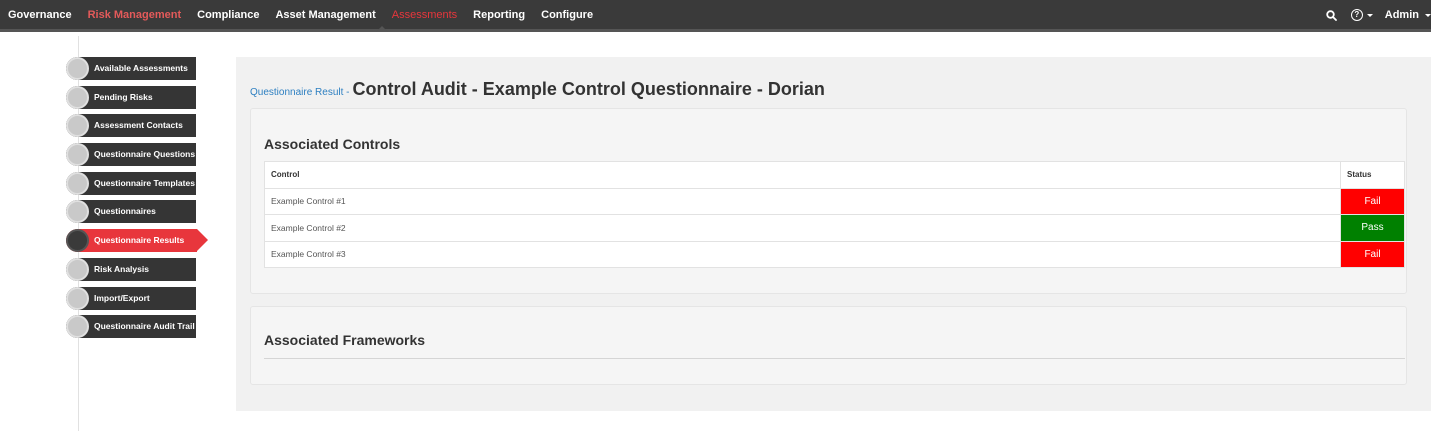 This screenshot has height=431, width=1431. I want to click on control-name-cell: Example Control #3, so click(802, 254).